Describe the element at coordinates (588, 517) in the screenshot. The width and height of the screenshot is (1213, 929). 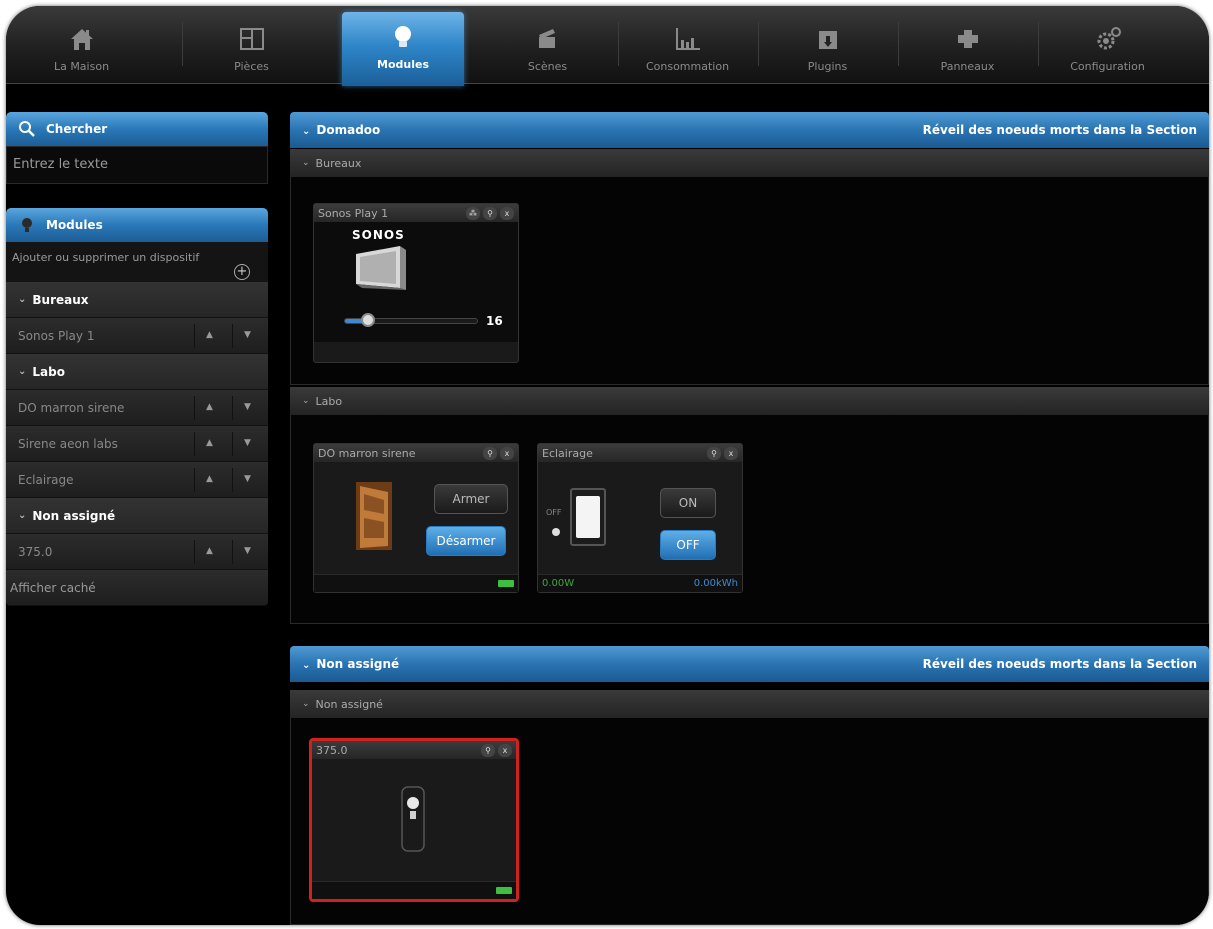
I see `switch-image` at that location.